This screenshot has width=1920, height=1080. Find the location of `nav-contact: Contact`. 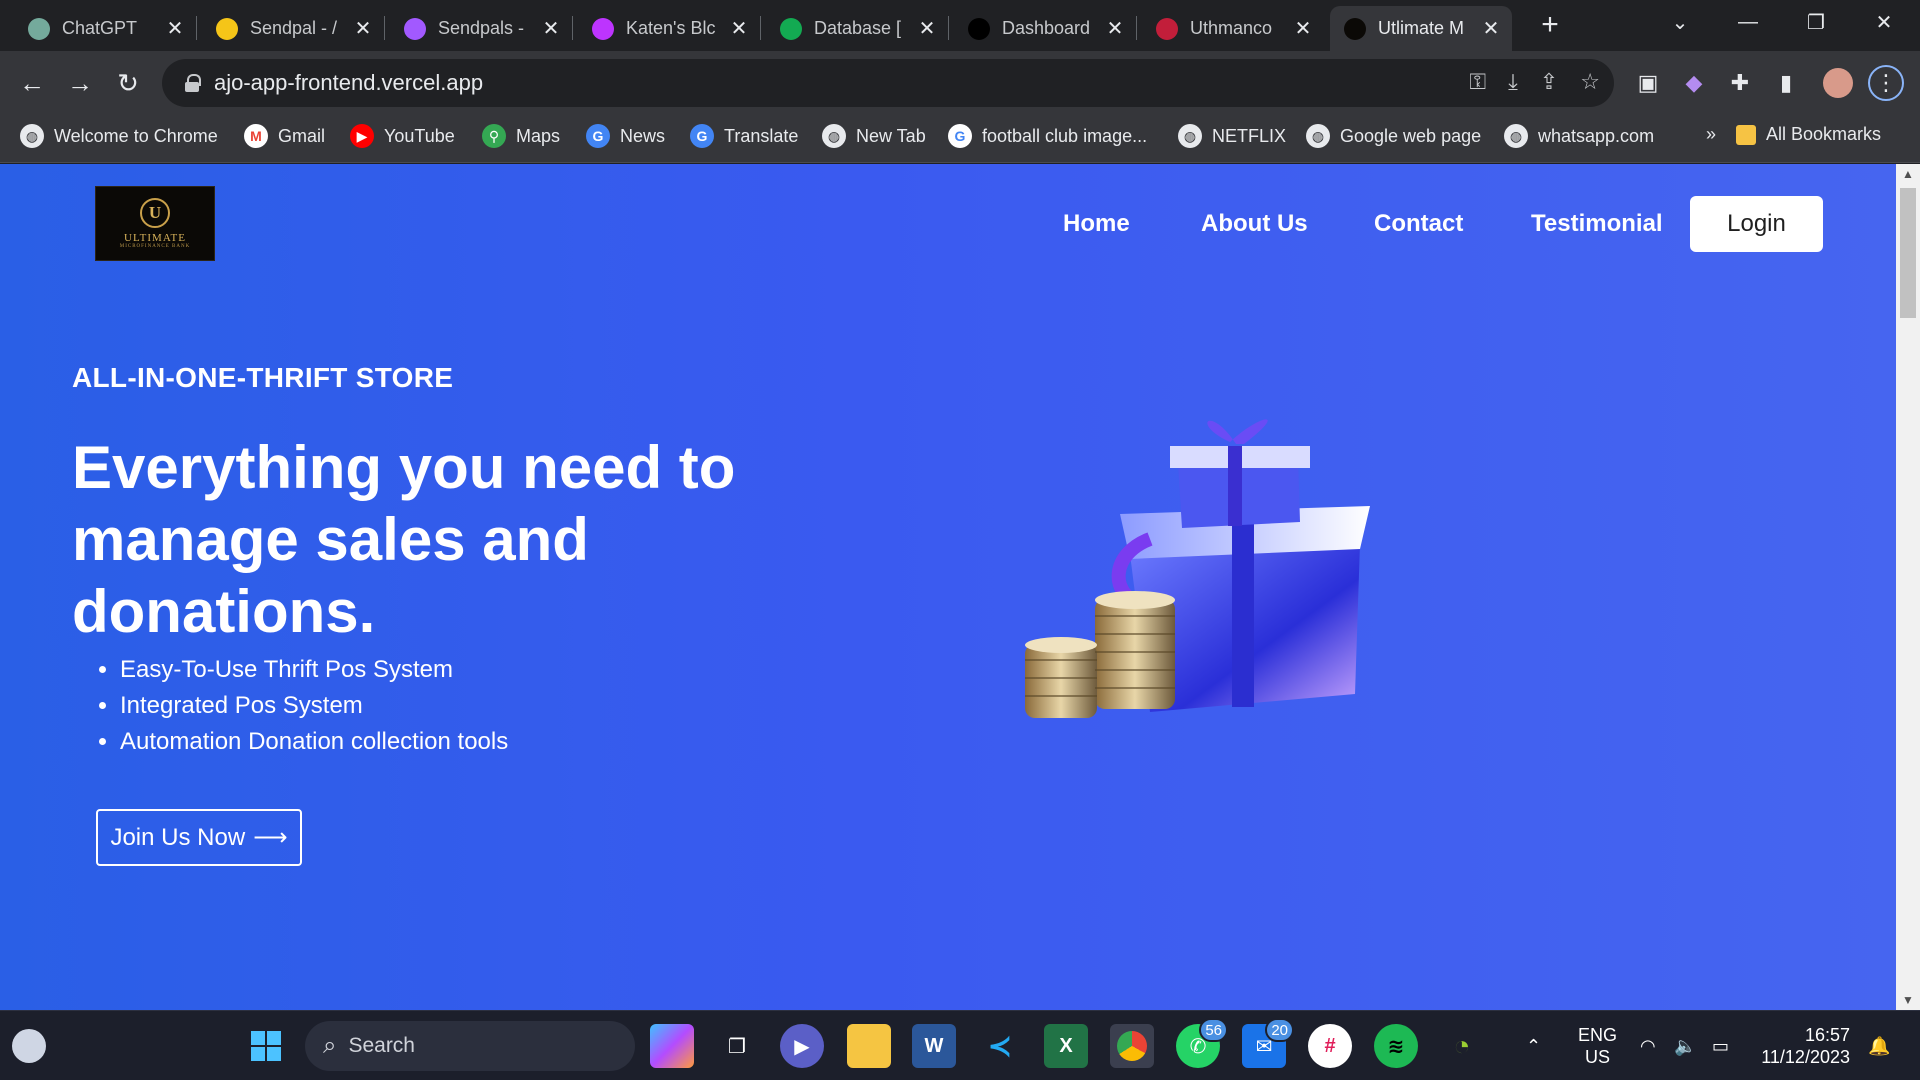

nav-contact: Contact is located at coordinates (1418, 224).